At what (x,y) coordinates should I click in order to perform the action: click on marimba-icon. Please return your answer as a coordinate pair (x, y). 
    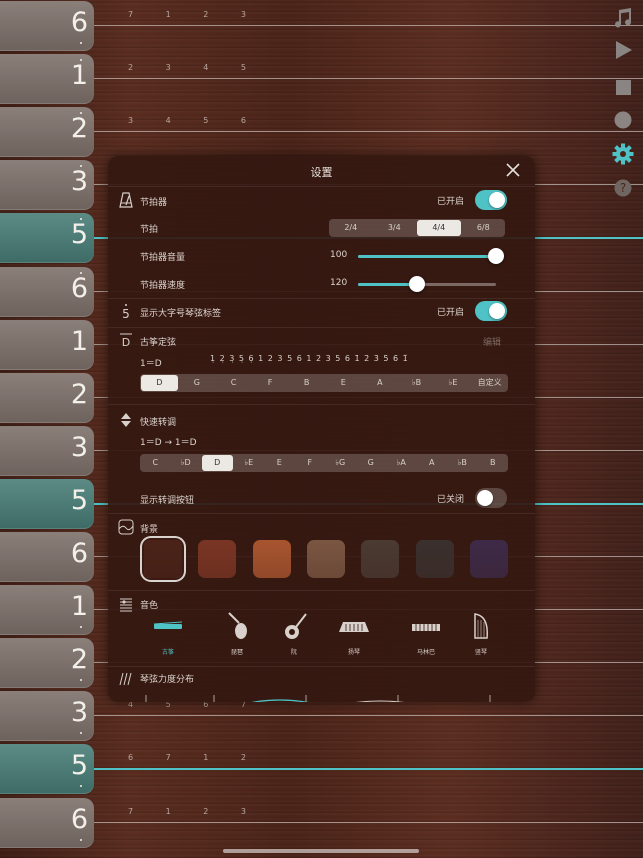
    Looking at the image, I should click on (426, 627).